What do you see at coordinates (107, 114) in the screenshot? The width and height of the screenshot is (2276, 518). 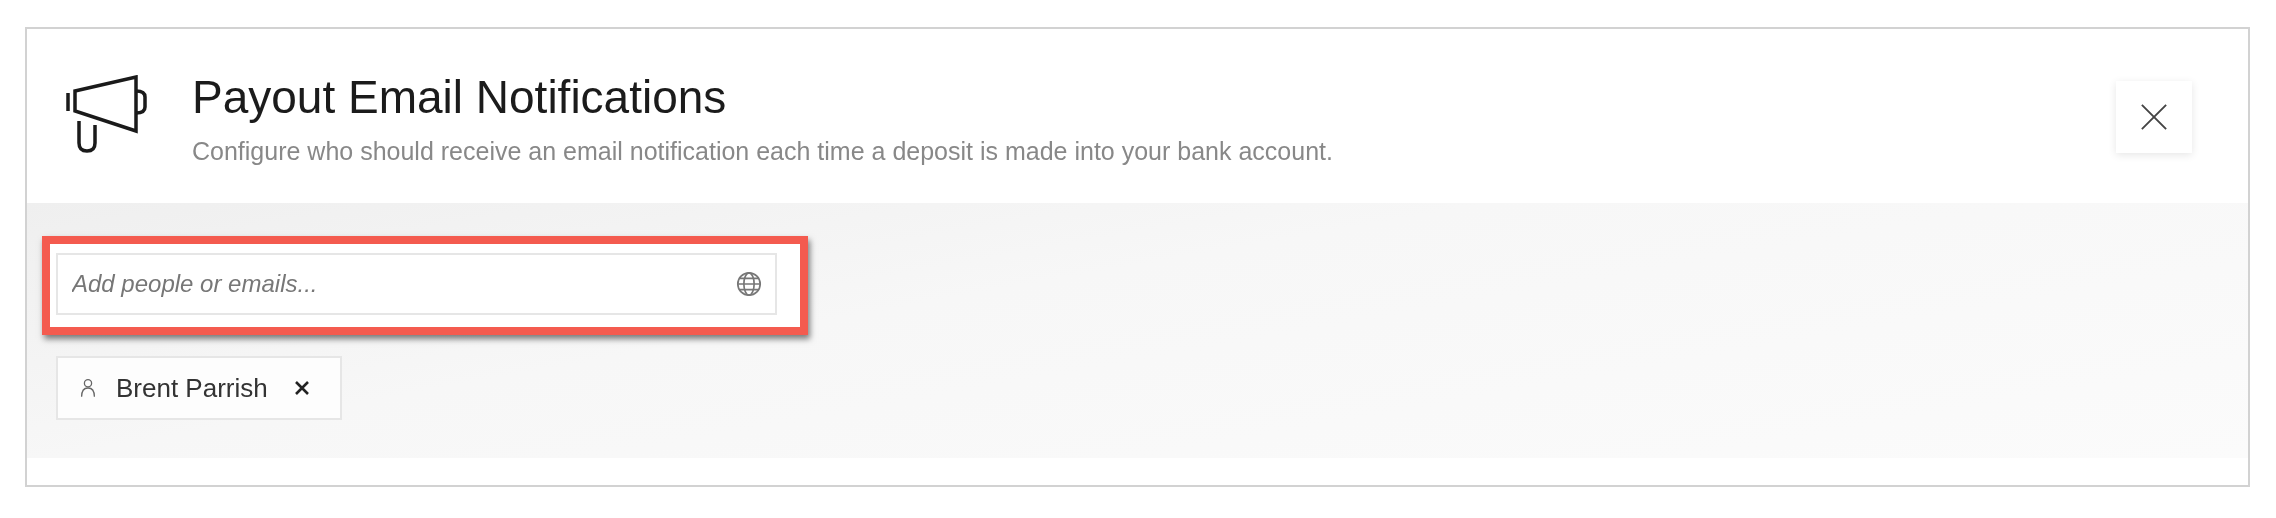 I see `megaphone-icon` at bounding box center [107, 114].